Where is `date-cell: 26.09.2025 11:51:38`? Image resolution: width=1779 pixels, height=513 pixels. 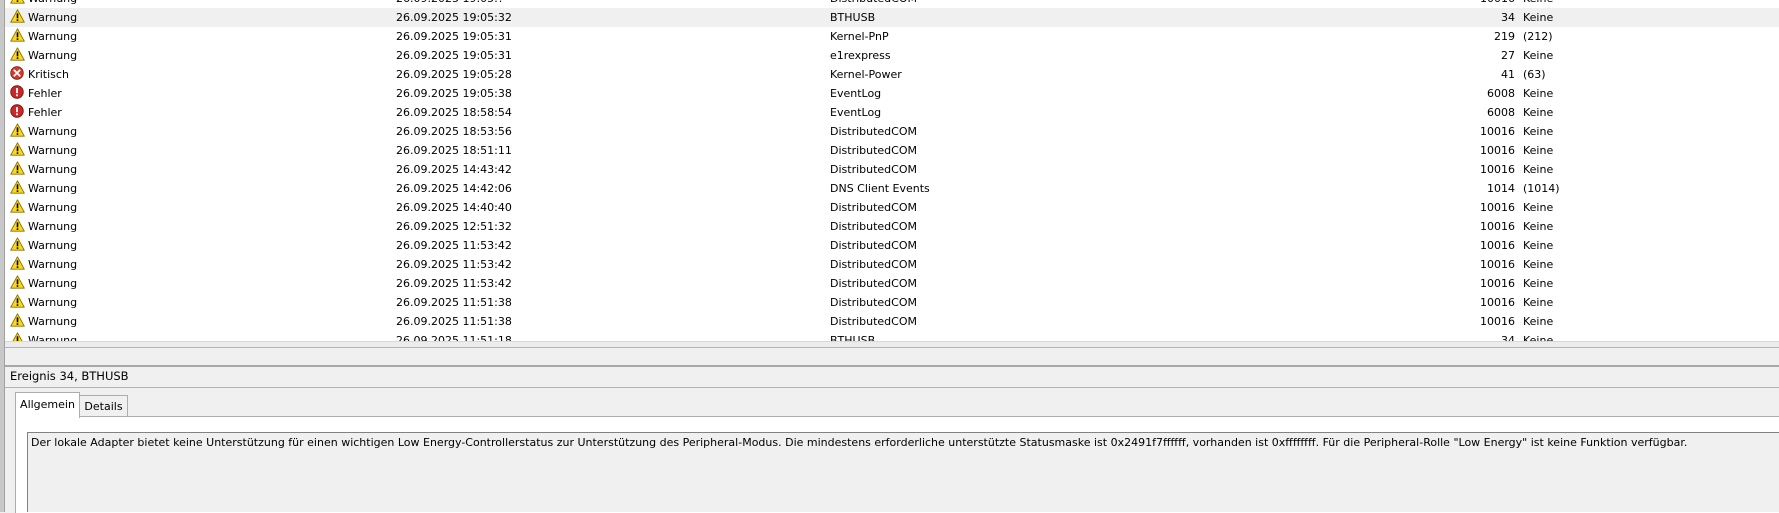 date-cell: 26.09.2025 11:51:38 is located at coordinates (454, 321).